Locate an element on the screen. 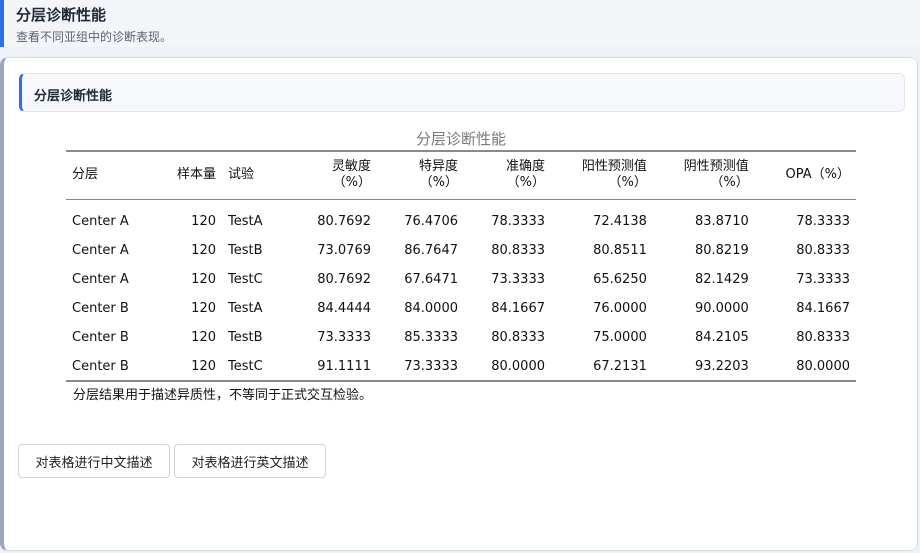  section-title: 分层诊断性能 is located at coordinates (73, 96).